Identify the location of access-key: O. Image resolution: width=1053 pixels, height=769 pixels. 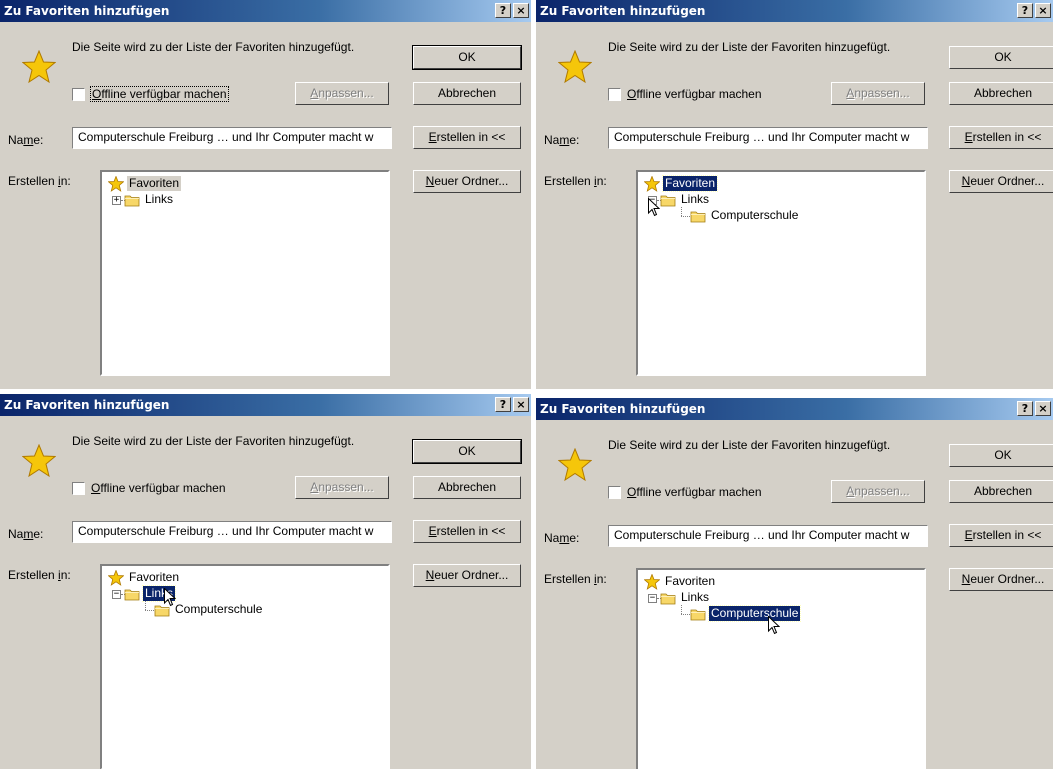
(97, 94).